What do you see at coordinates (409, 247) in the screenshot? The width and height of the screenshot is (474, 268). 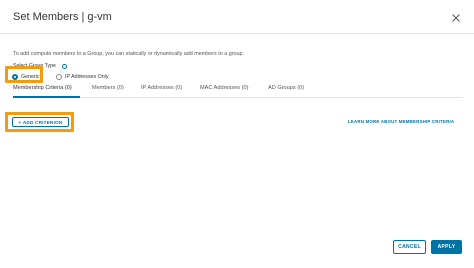 I see `cancel-button: CANCEL` at bounding box center [409, 247].